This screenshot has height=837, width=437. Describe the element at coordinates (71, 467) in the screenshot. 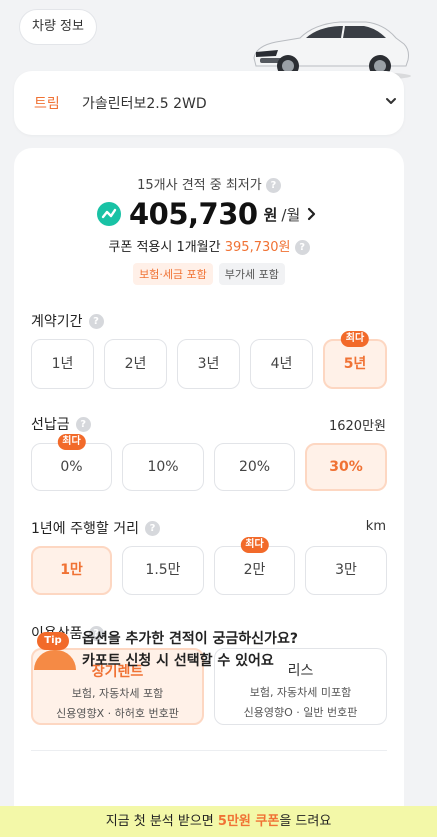

I see `option-label: 0%` at that location.